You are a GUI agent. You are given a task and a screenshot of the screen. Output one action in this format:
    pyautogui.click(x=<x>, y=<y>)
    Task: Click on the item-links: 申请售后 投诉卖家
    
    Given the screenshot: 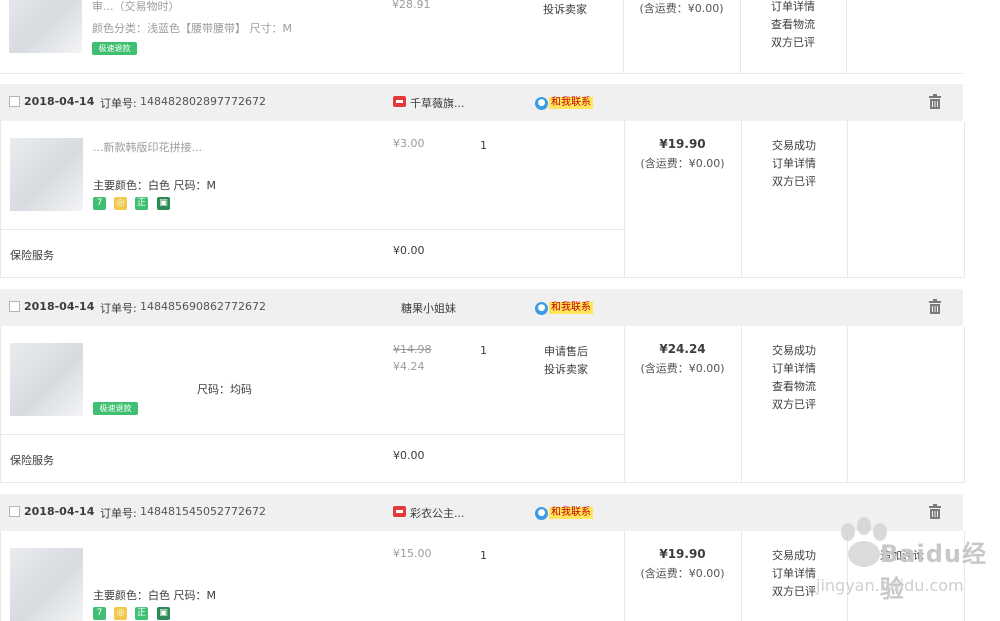 What is the action you would take?
    pyautogui.click(x=566, y=361)
    